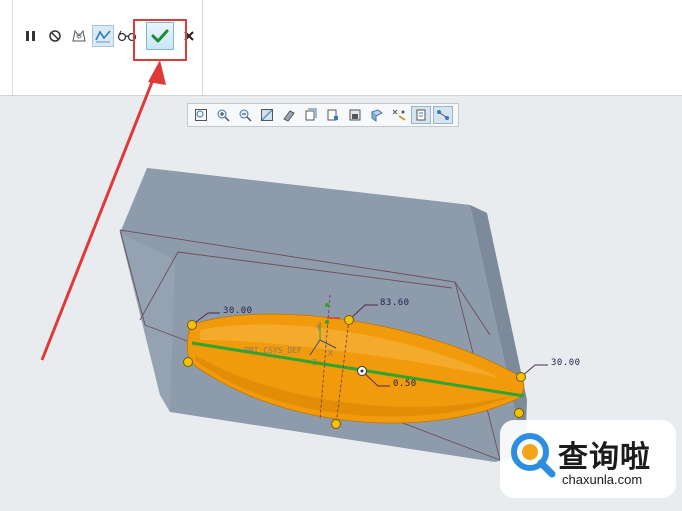 The width and height of the screenshot is (682, 511). What do you see at coordinates (405, 384) in the screenshot?
I see `dimension-center: 0.50` at bounding box center [405, 384].